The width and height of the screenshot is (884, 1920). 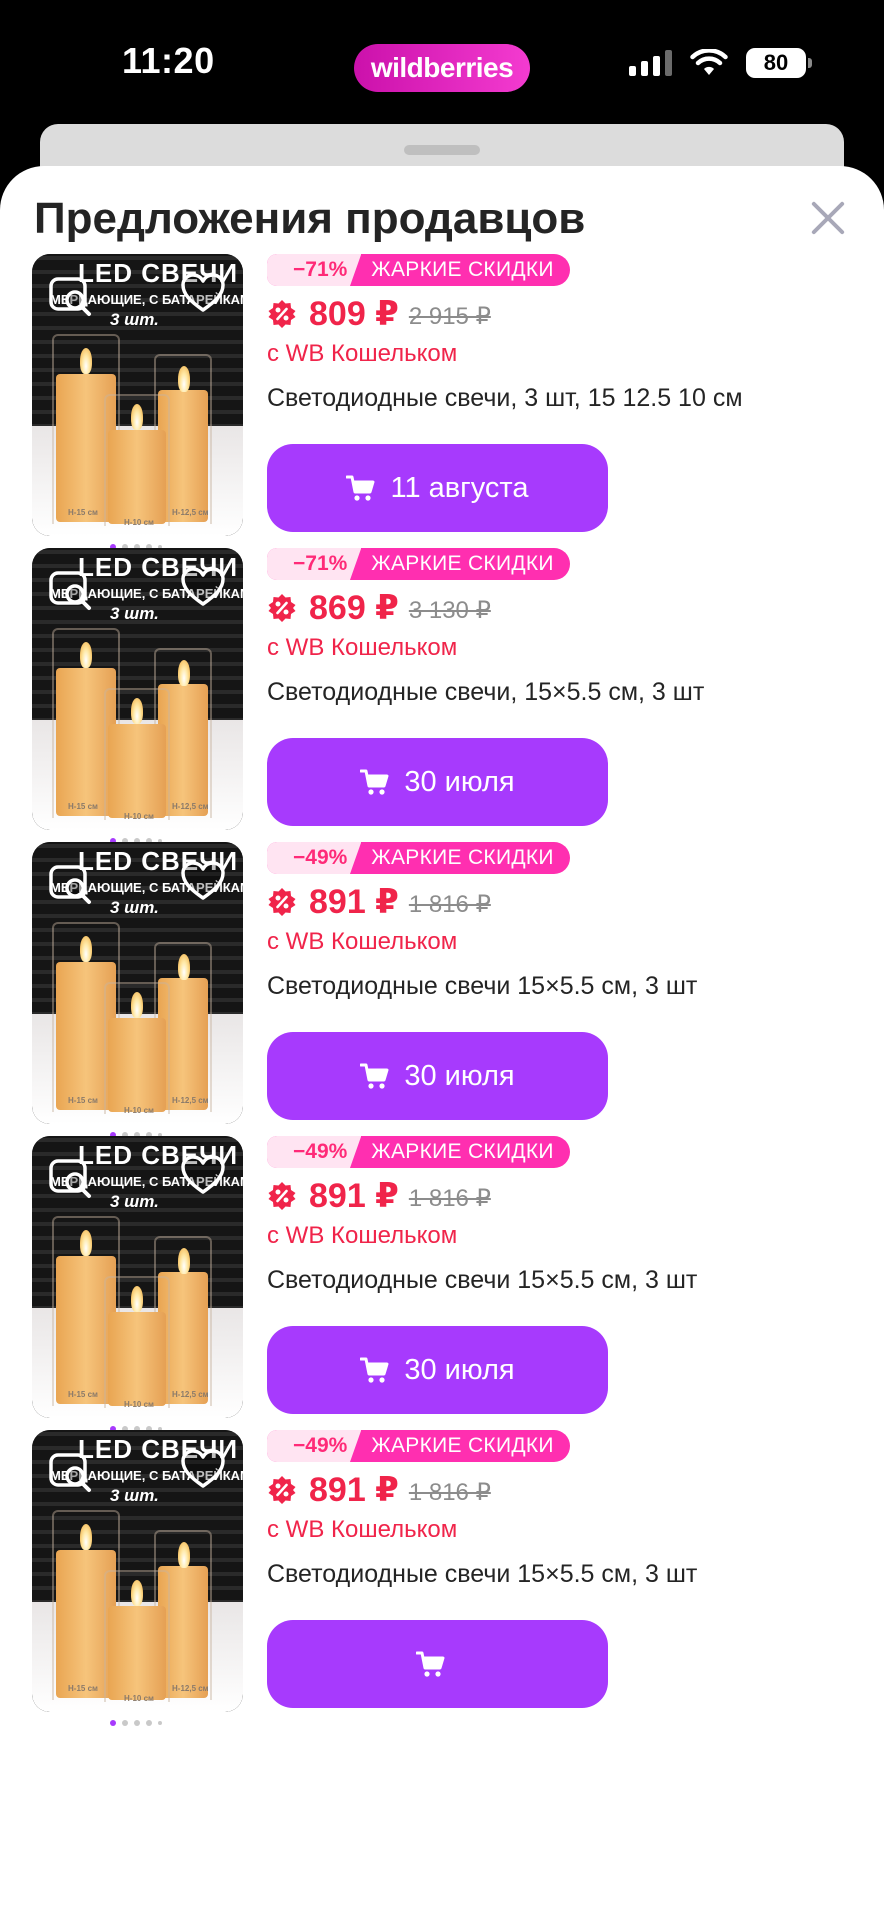 I want to click on brand-logo: wildberries, so click(x=442, y=68).